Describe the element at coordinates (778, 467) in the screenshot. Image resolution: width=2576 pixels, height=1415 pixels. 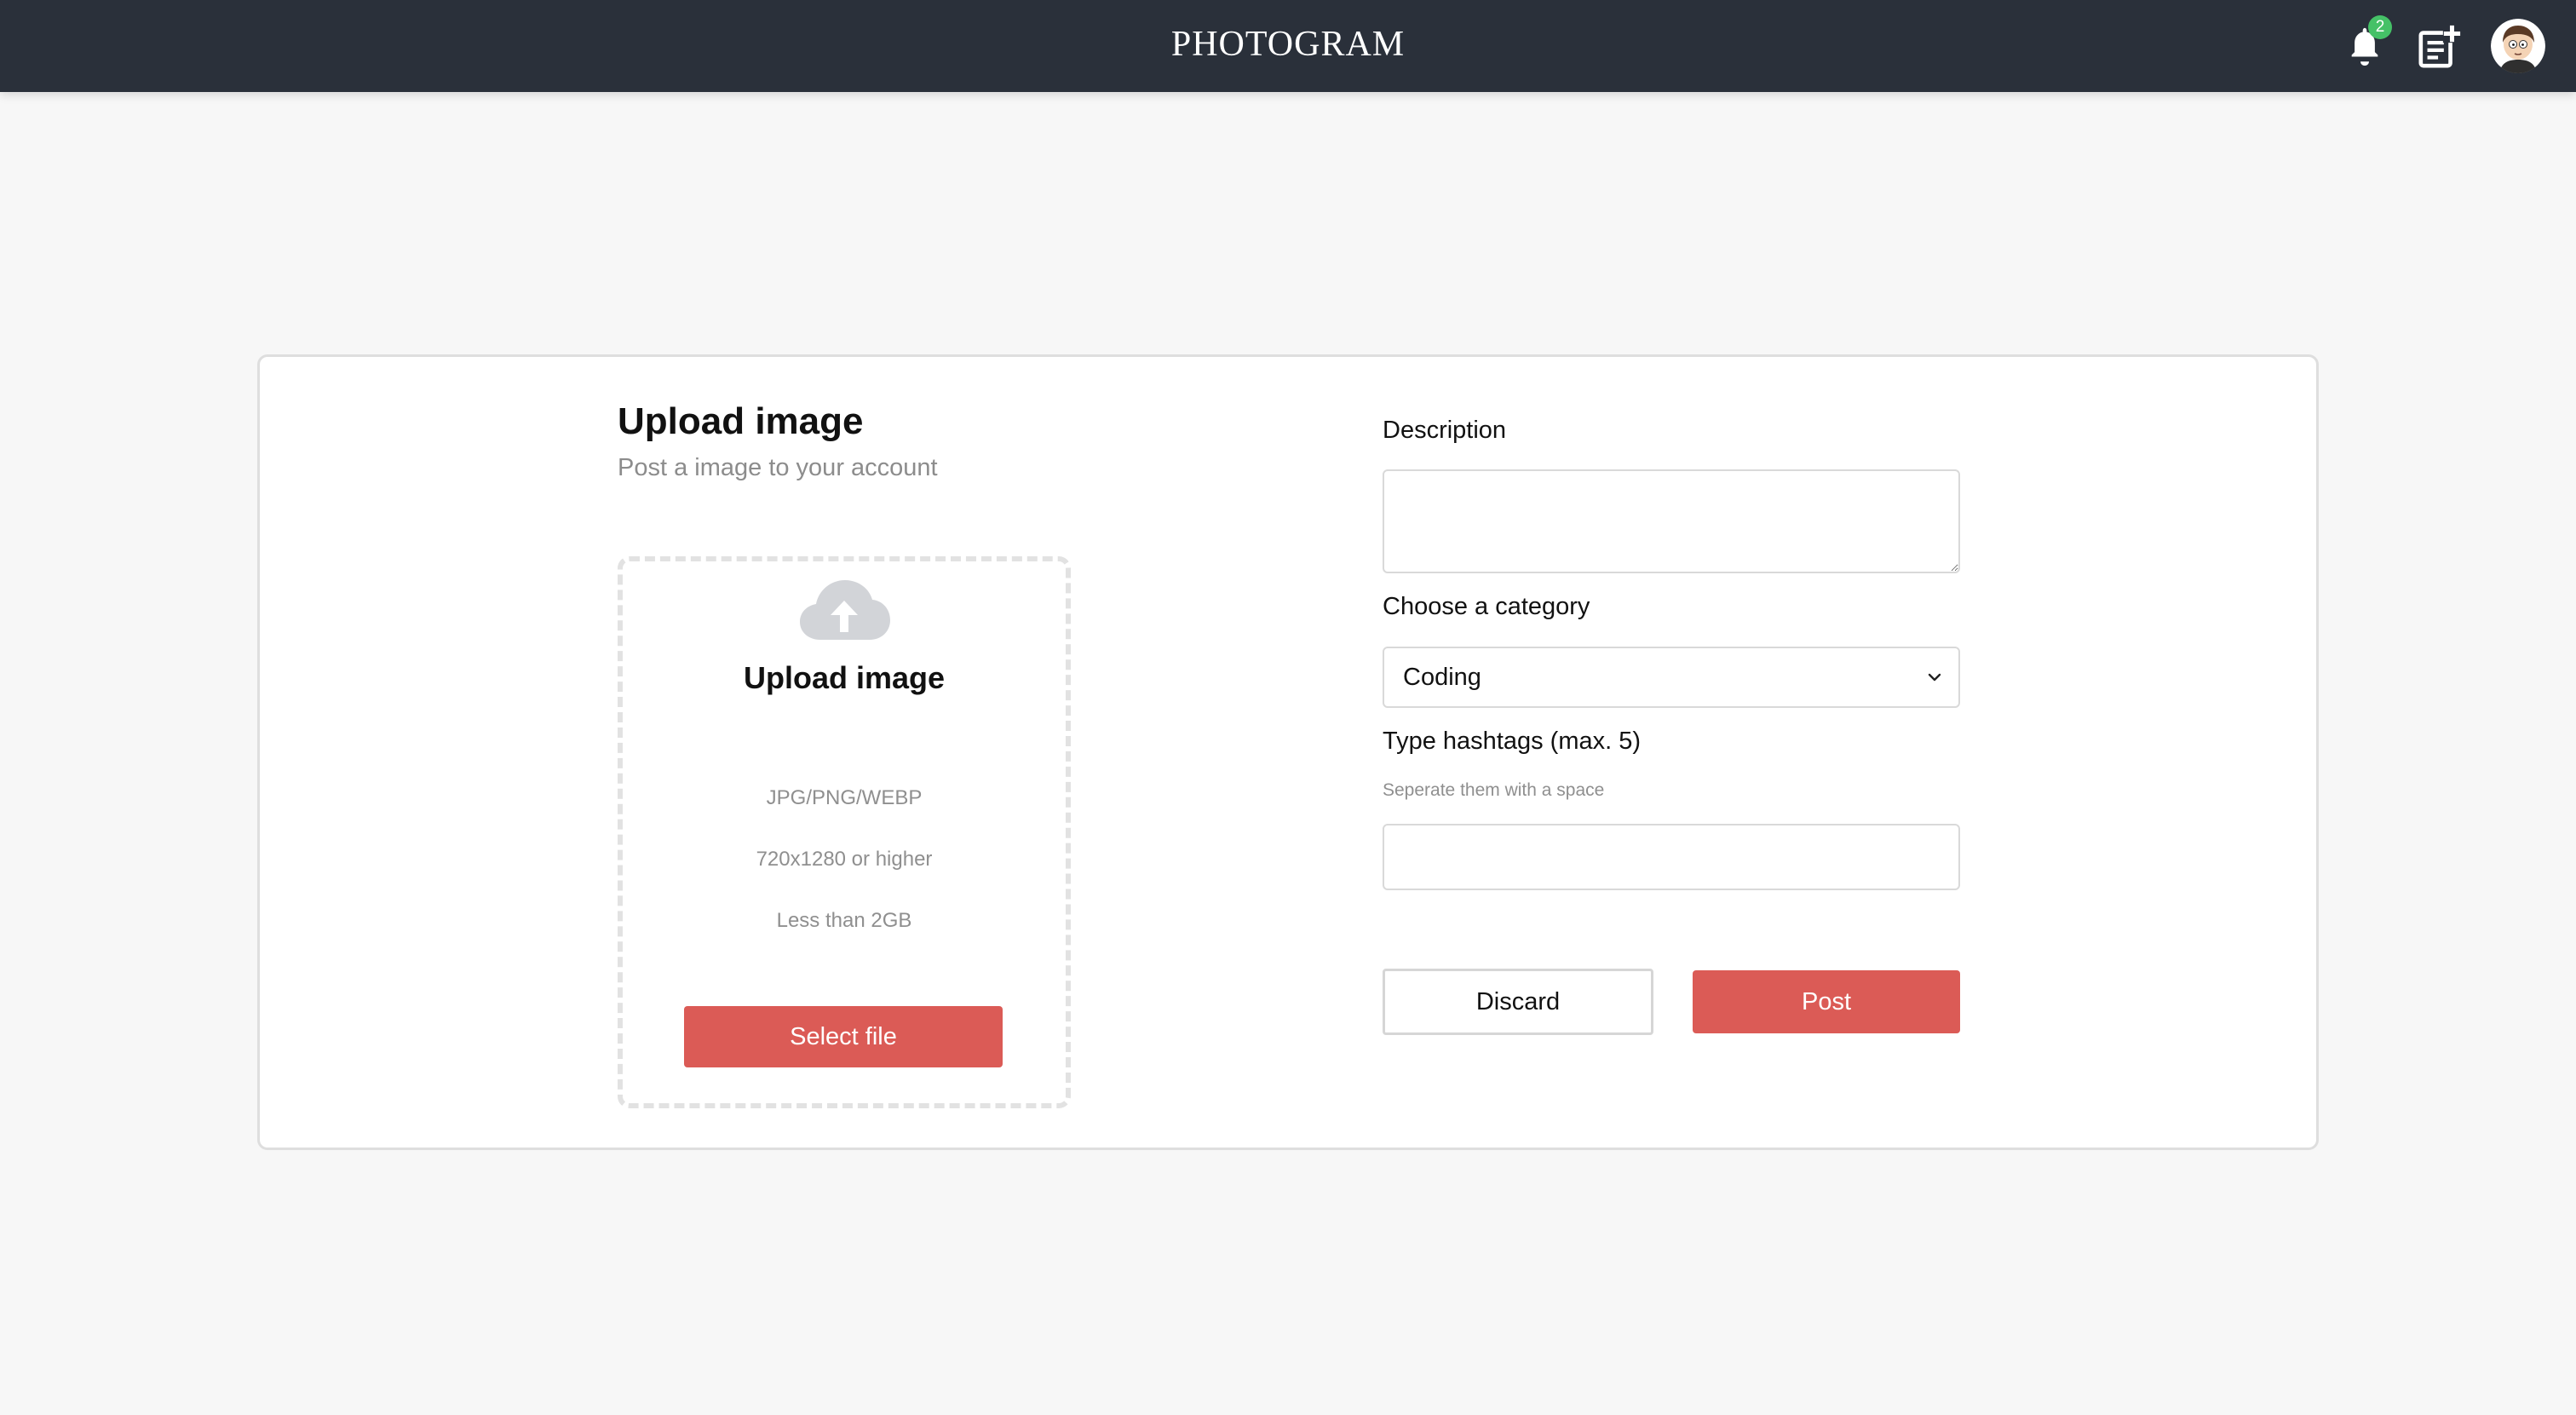
I see `page-subtitle: Post a image to your account` at that location.